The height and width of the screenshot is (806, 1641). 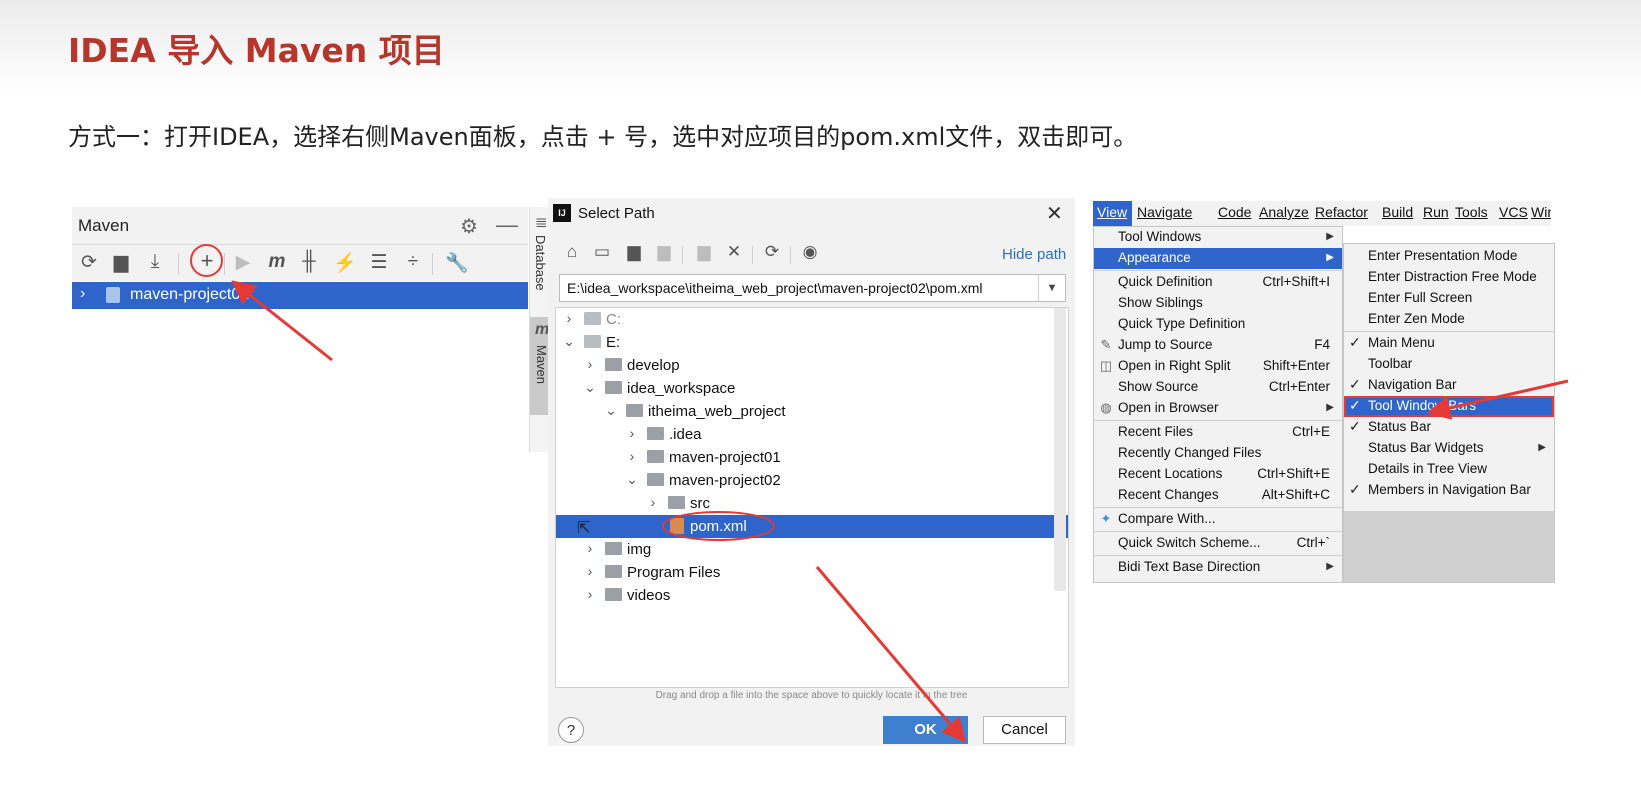 I want to click on ok-button: OK, so click(x=925, y=730).